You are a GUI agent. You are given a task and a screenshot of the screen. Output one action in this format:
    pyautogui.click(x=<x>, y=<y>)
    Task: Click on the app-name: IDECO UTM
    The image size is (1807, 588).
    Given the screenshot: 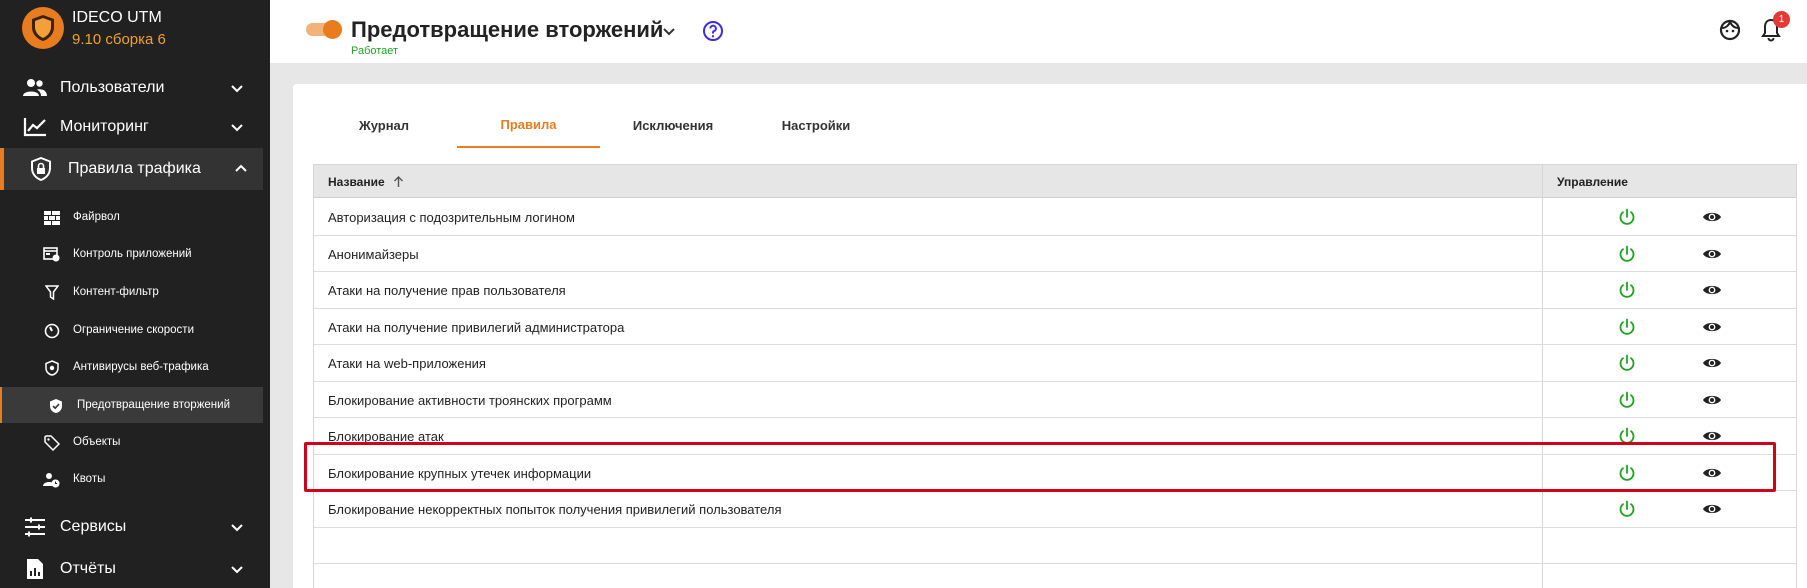 What is the action you would take?
    pyautogui.click(x=117, y=17)
    